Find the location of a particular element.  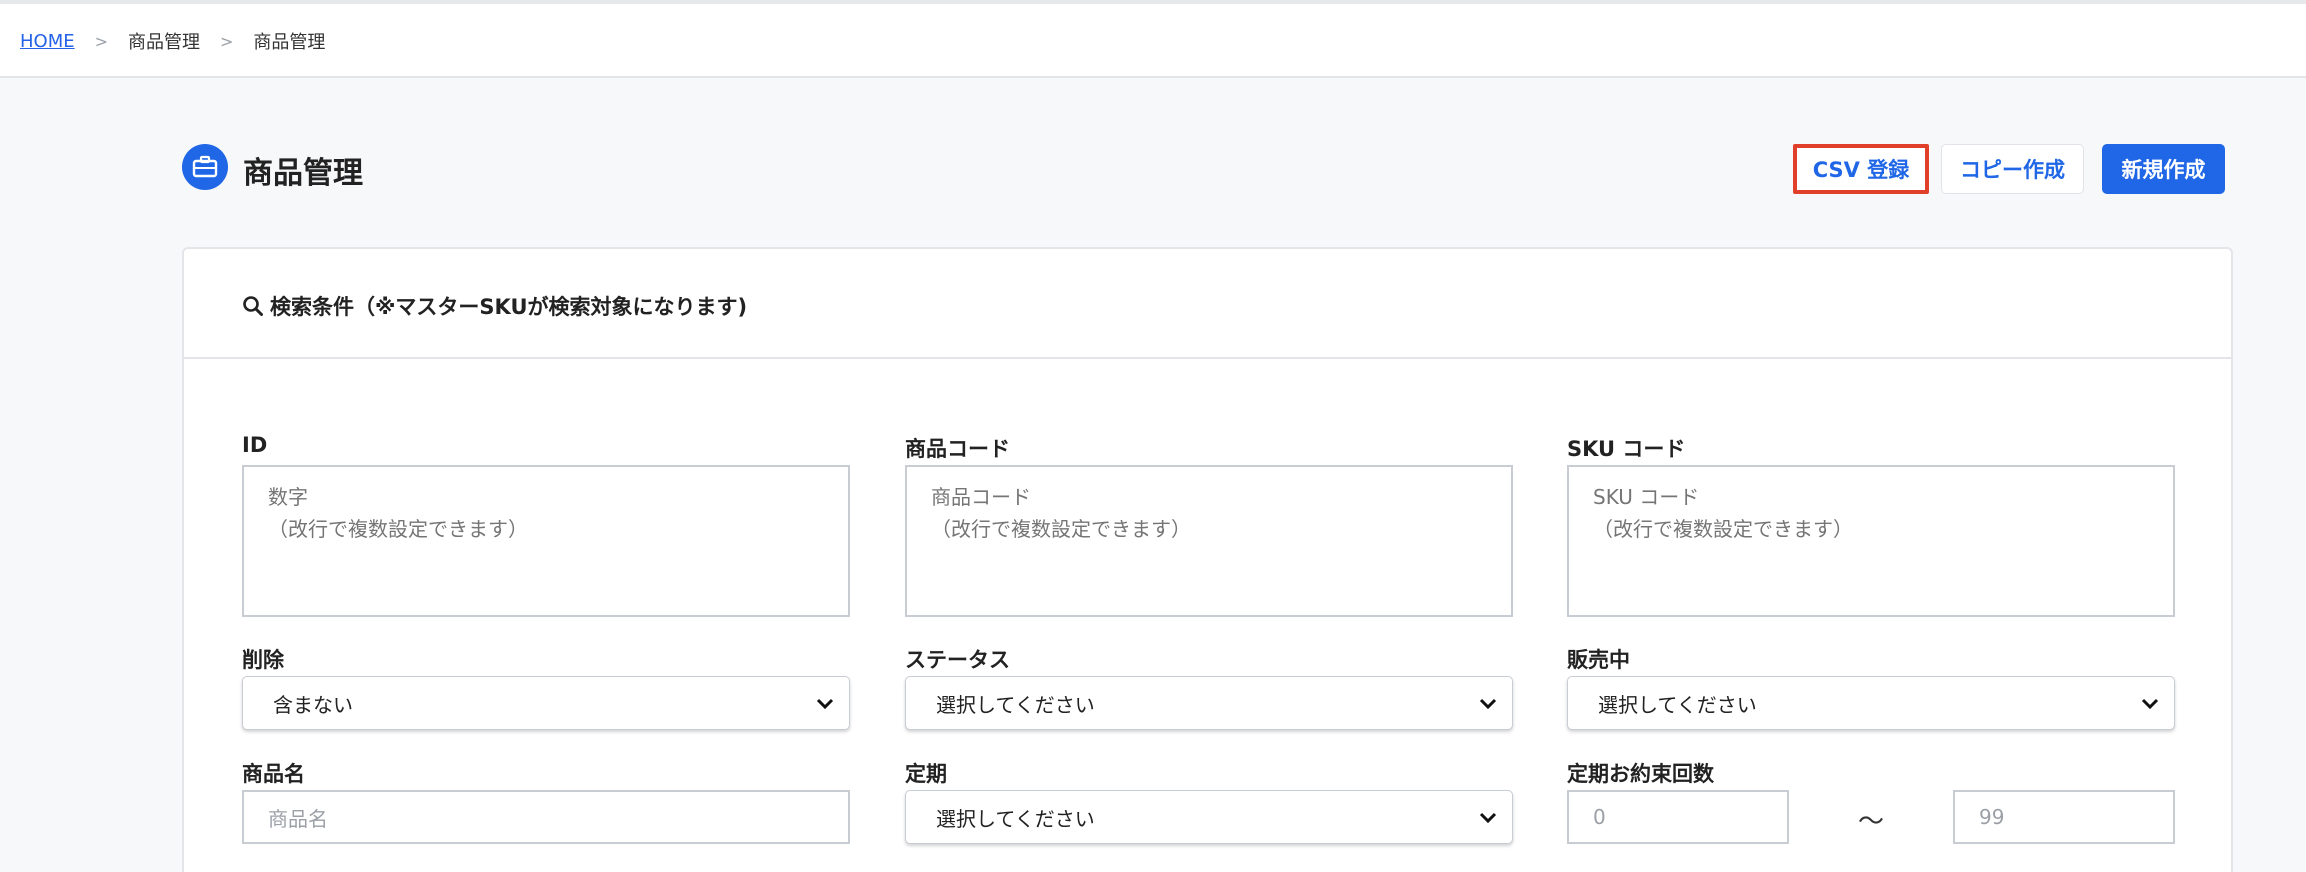

sku-code-textarea is located at coordinates (1871, 541).